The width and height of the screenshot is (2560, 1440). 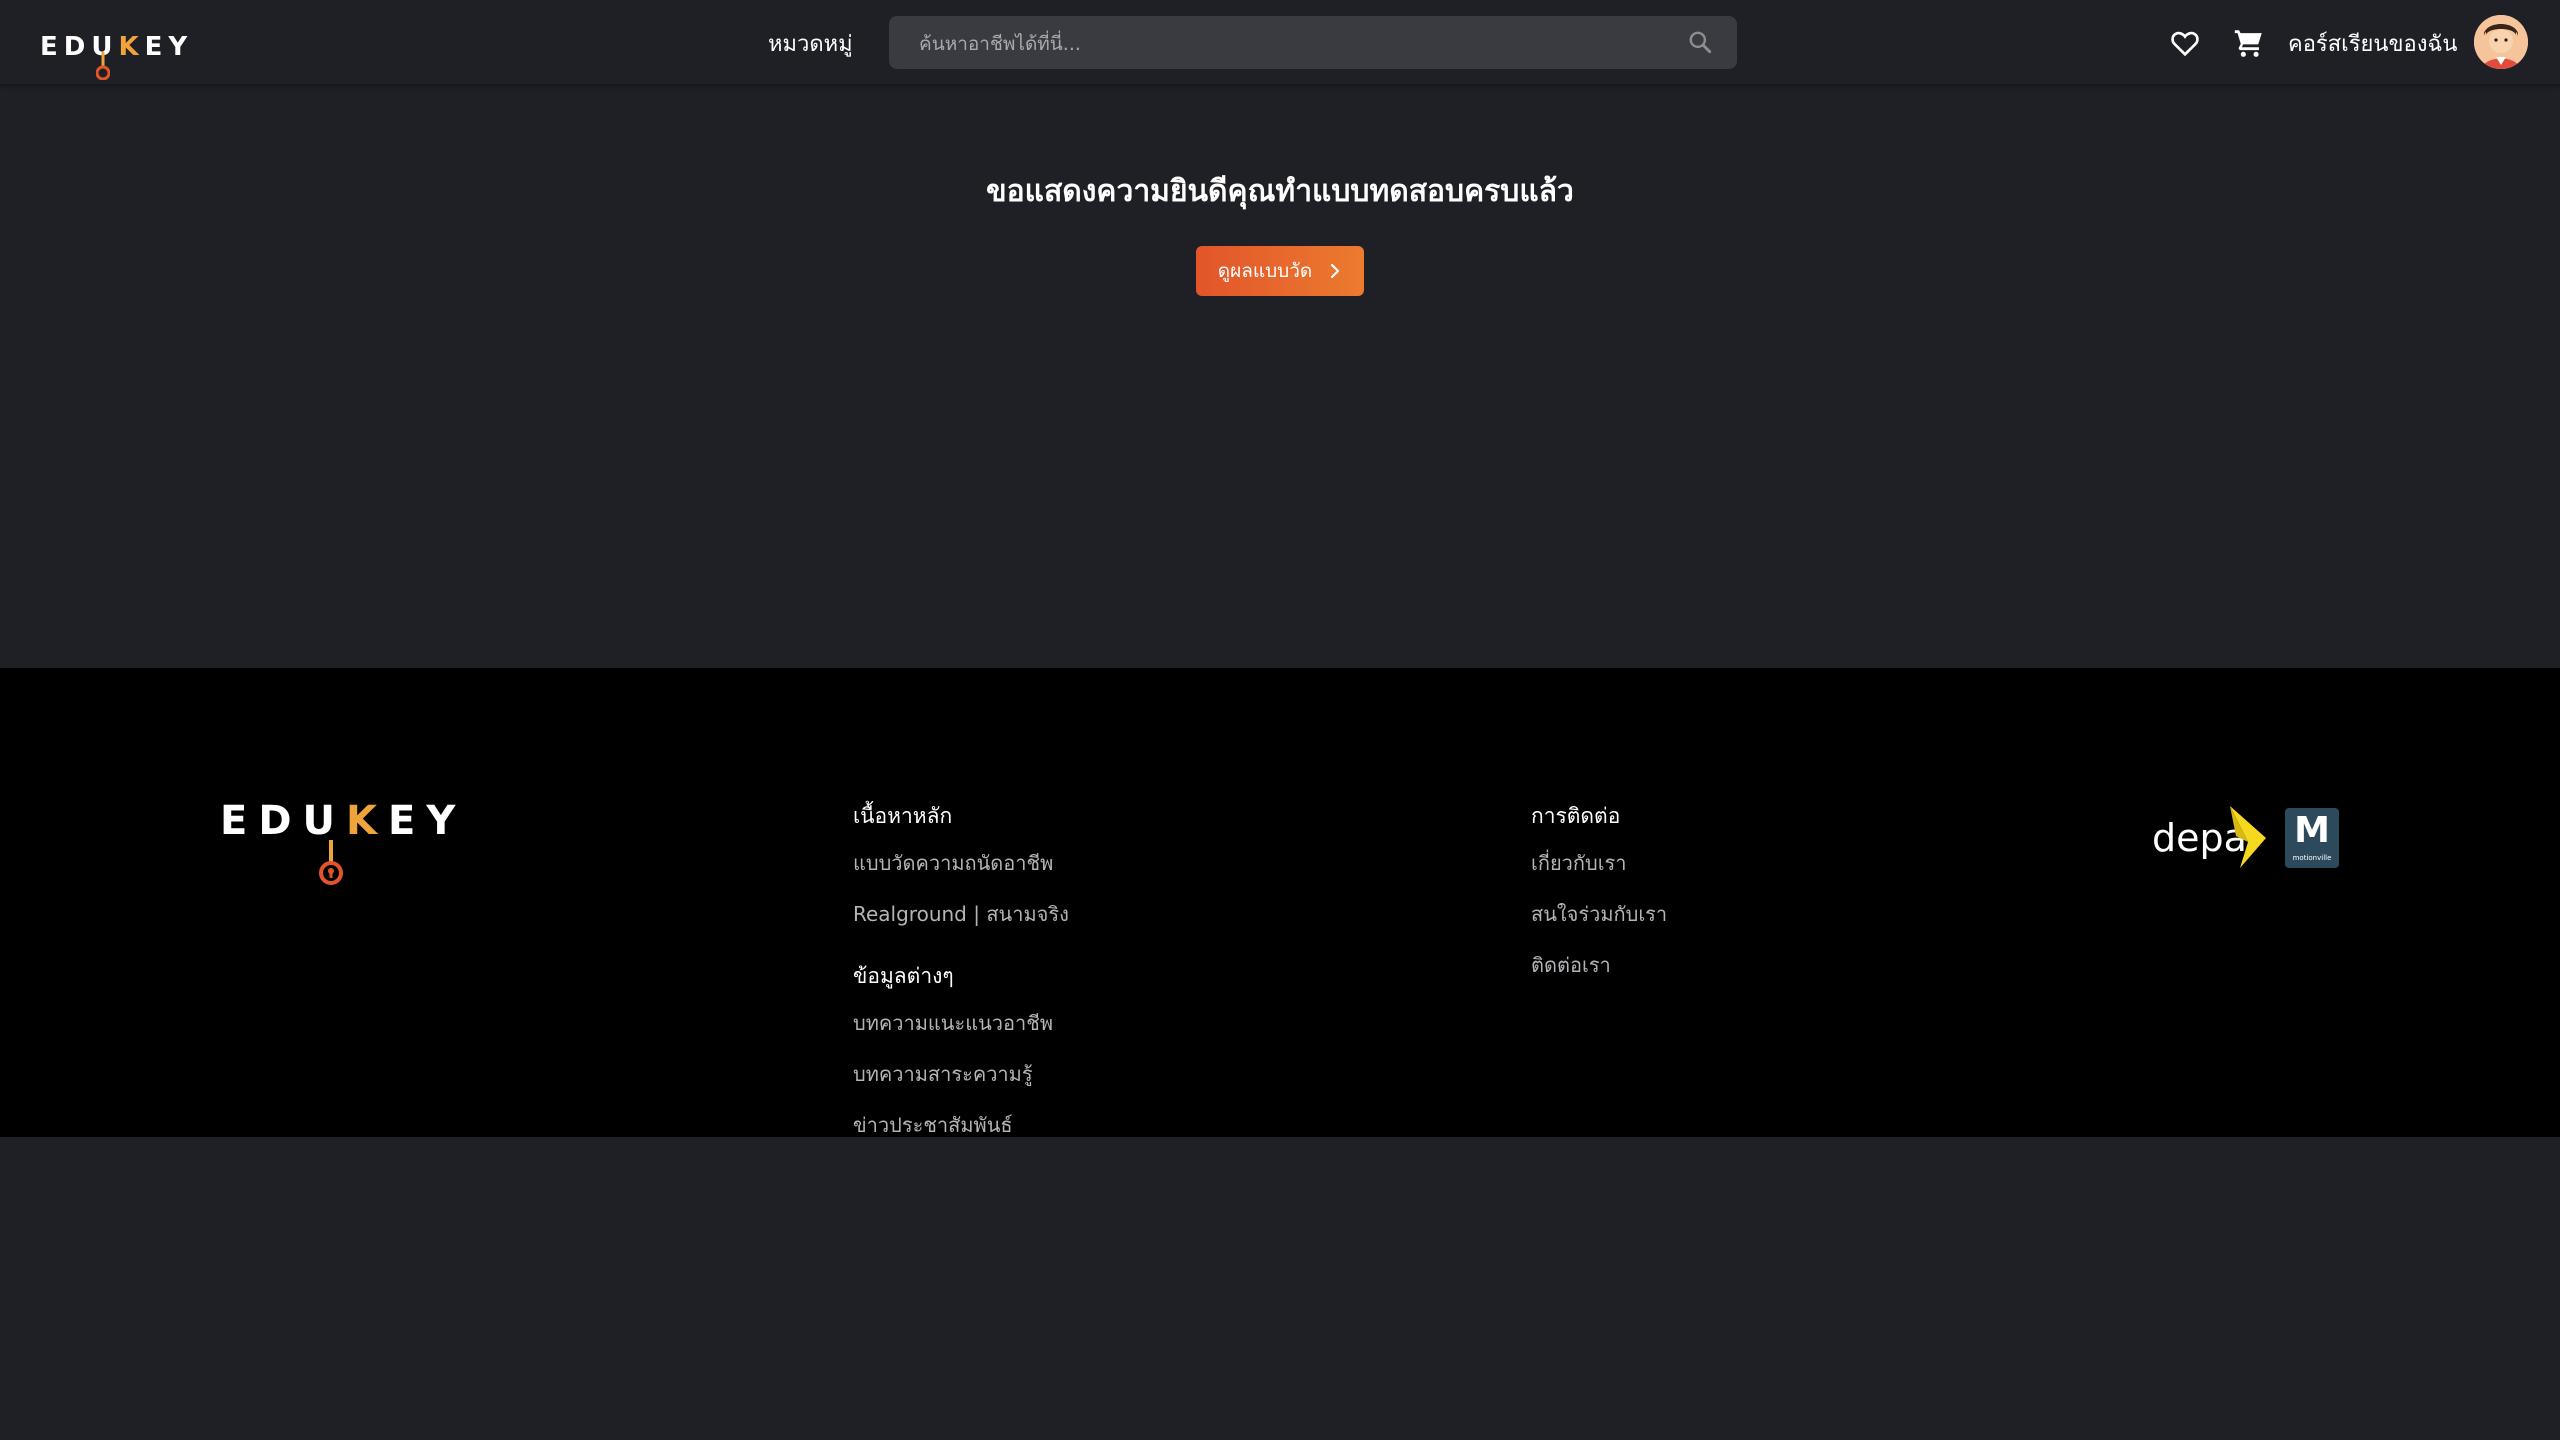 I want to click on footer-link-press-news: ข่าวประชาสัมพันธ์, so click(x=961, y=1125).